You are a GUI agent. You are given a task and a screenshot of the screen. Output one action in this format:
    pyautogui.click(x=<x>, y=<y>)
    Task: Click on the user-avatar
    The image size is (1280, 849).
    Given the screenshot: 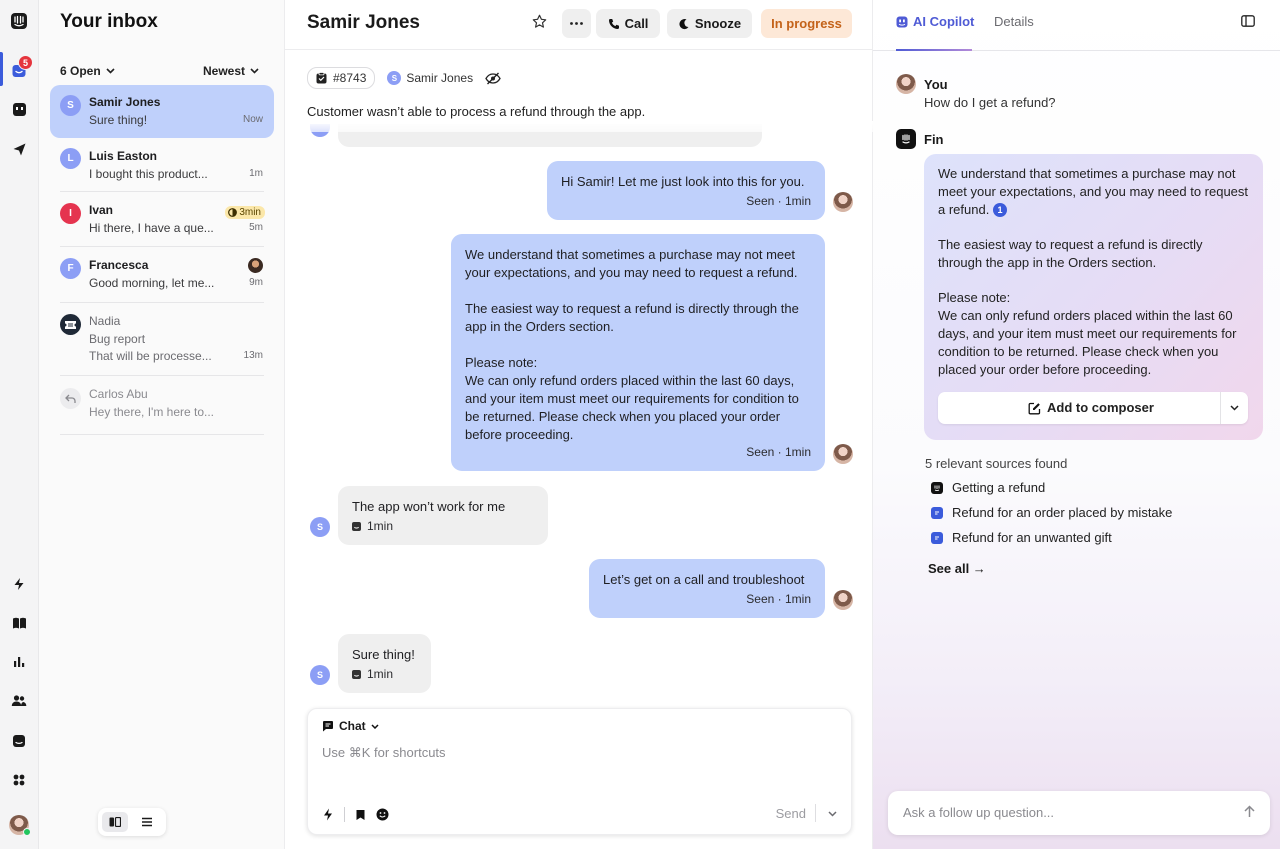 What is the action you would take?
    pyautogui.click(x=19, y=825)
    